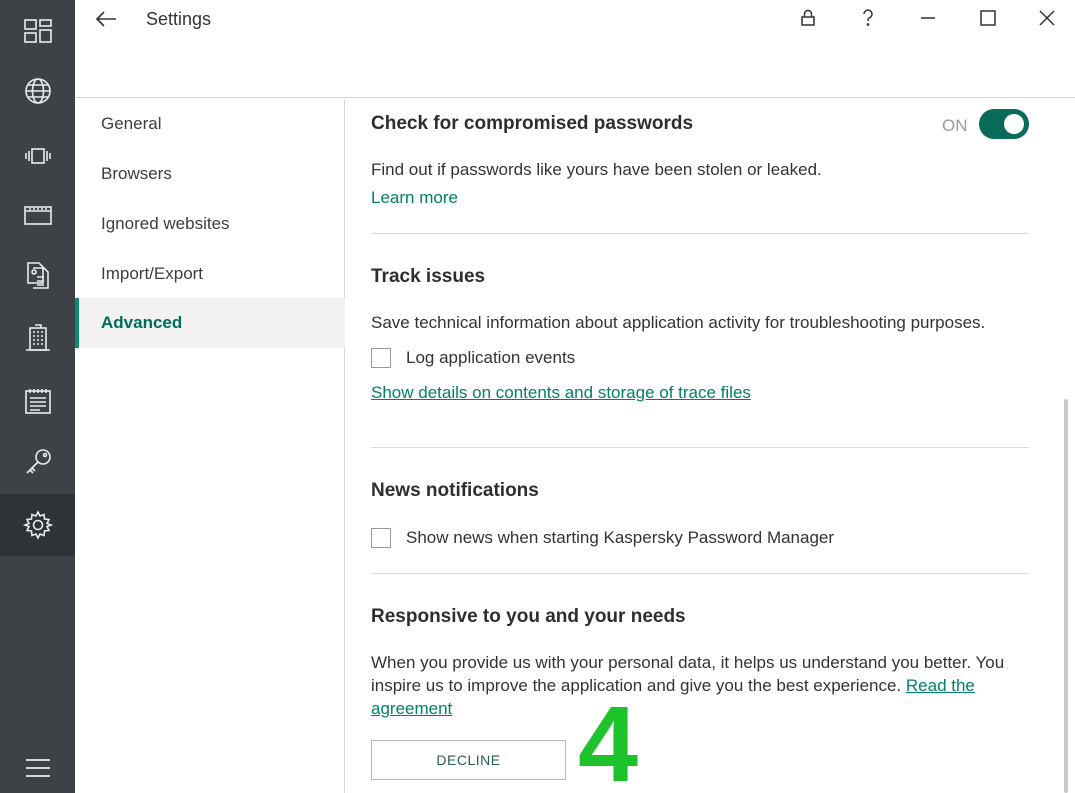 The width and height of the screenshot is (1075, 793). What do you see at coordinates (455, 490) in the screenshot?
I see `section-title-news: News notifications` at bounding box center [455, 490].